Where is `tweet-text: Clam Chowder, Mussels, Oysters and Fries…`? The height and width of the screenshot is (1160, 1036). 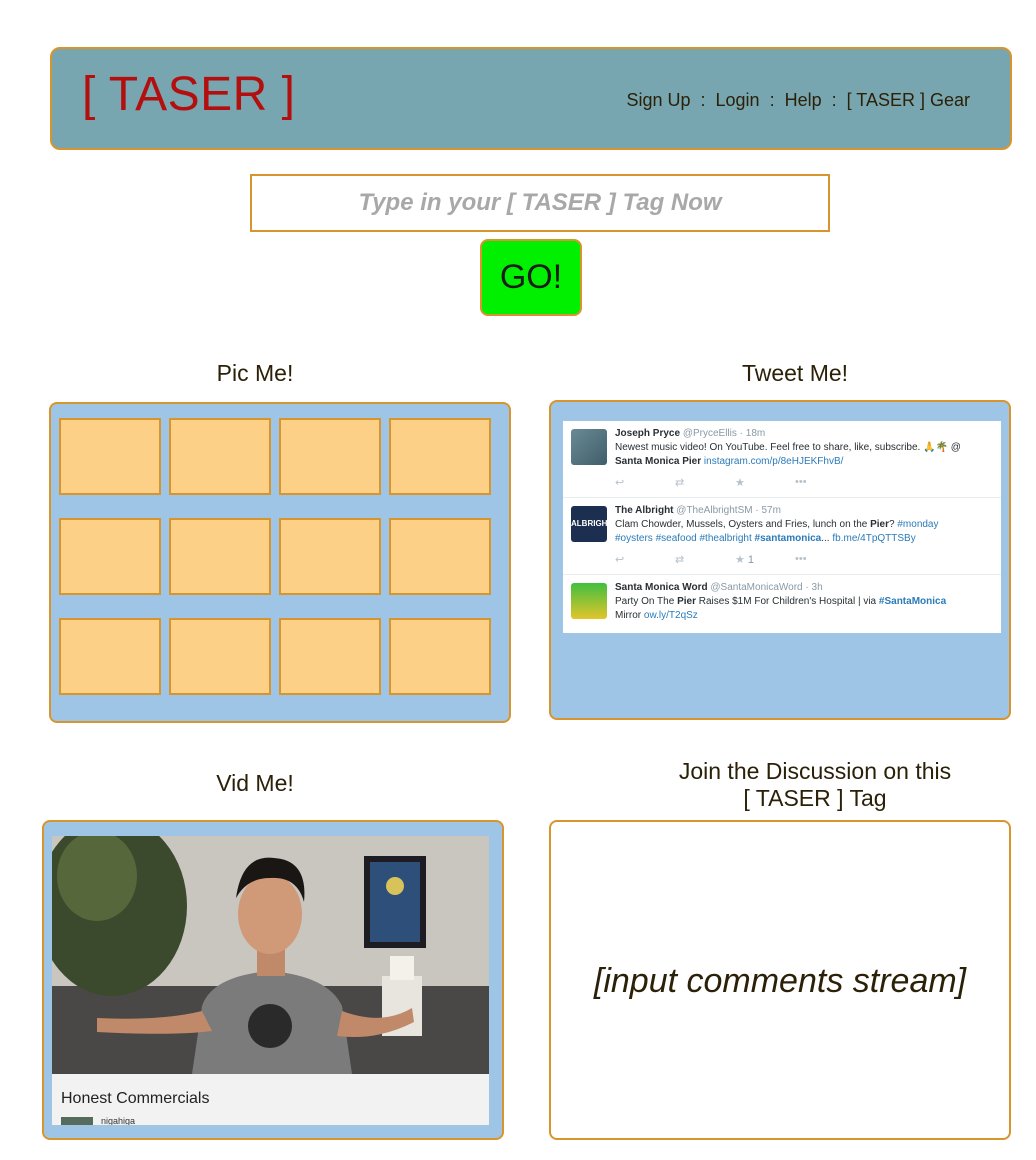
tweet-text: Clam Chowder, Mussels, Oysters and Fries… is located at coordinates (741, 524).